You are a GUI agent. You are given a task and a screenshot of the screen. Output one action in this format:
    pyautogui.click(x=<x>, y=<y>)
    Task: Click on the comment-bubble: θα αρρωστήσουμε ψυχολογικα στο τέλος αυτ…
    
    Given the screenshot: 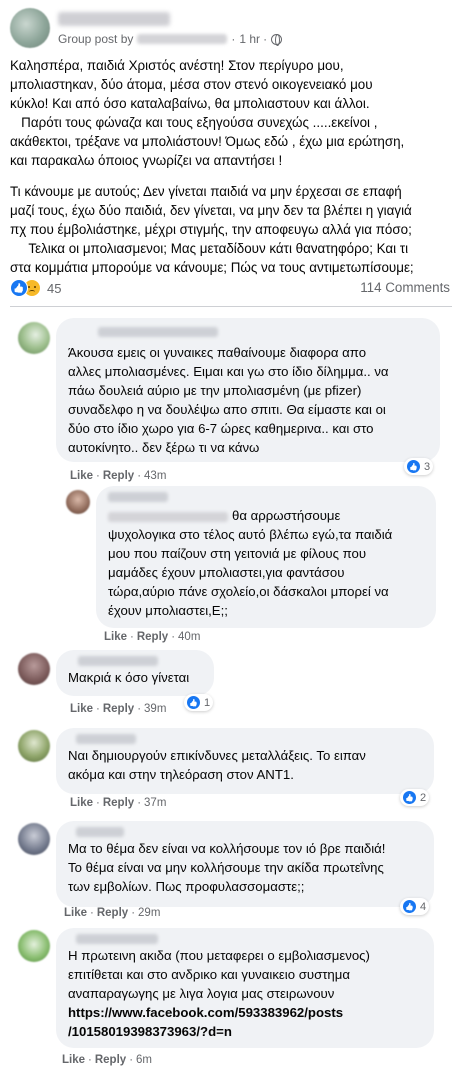 What is the action you would take?
    pyautogui.click(x=266, y=557)
    